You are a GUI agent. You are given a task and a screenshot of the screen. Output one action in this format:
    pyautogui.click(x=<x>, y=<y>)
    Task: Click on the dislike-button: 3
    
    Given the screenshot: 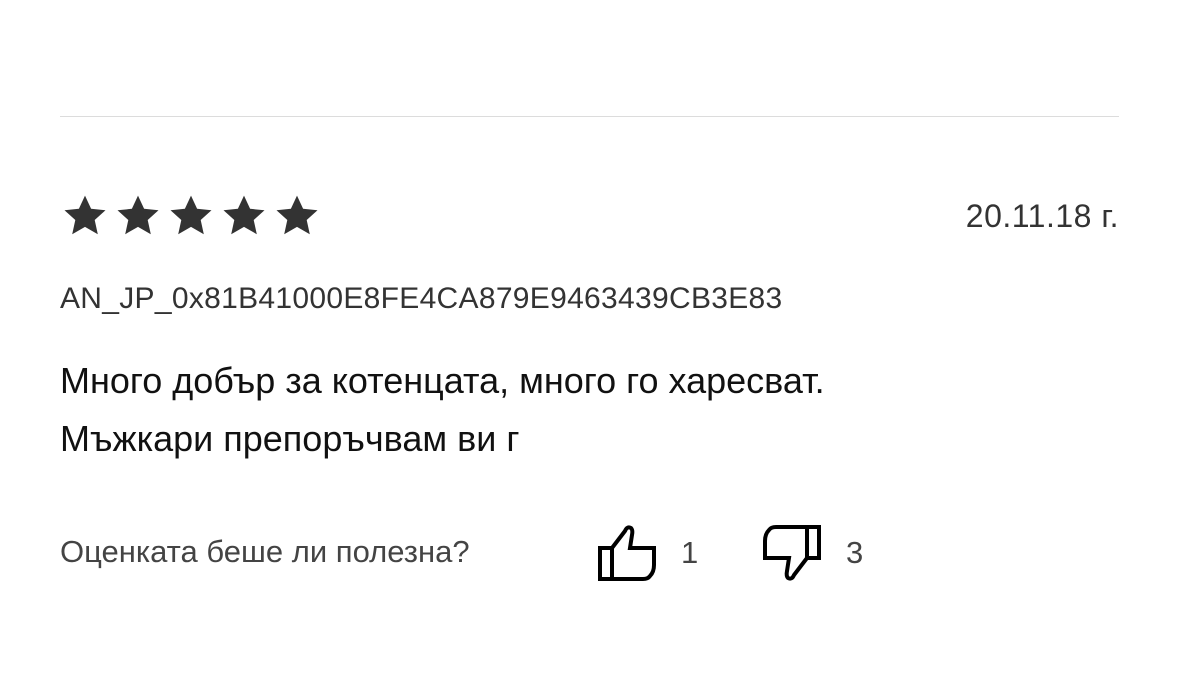 What is the action you would take?
    pyautogui.click(x=811, y=553)
    